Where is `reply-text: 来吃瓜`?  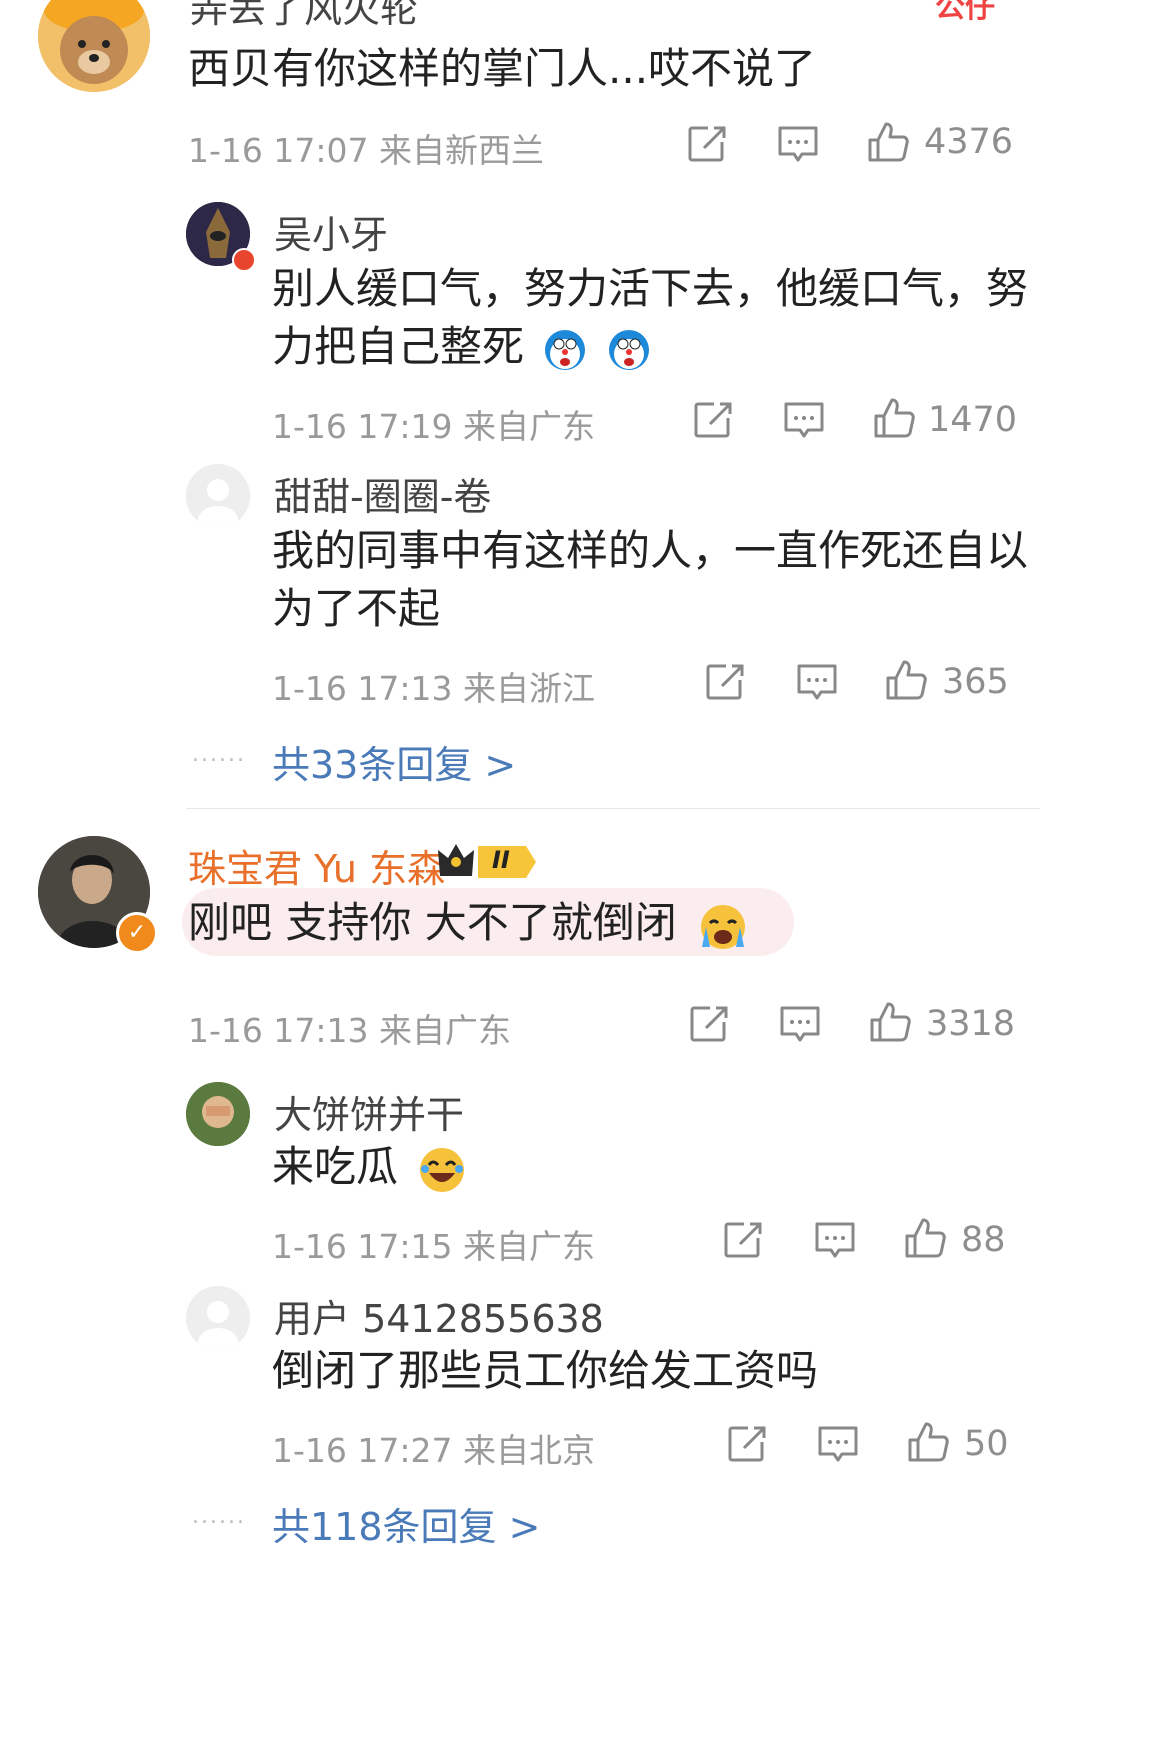
reply-text: 来吃瓜 is located at coordinates (369, 1167).